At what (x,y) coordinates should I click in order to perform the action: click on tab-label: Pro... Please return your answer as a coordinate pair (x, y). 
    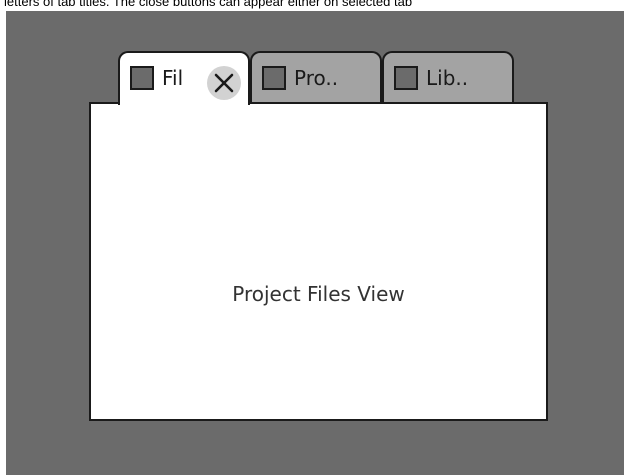
    Looking at the image, I should click on (316, 78).